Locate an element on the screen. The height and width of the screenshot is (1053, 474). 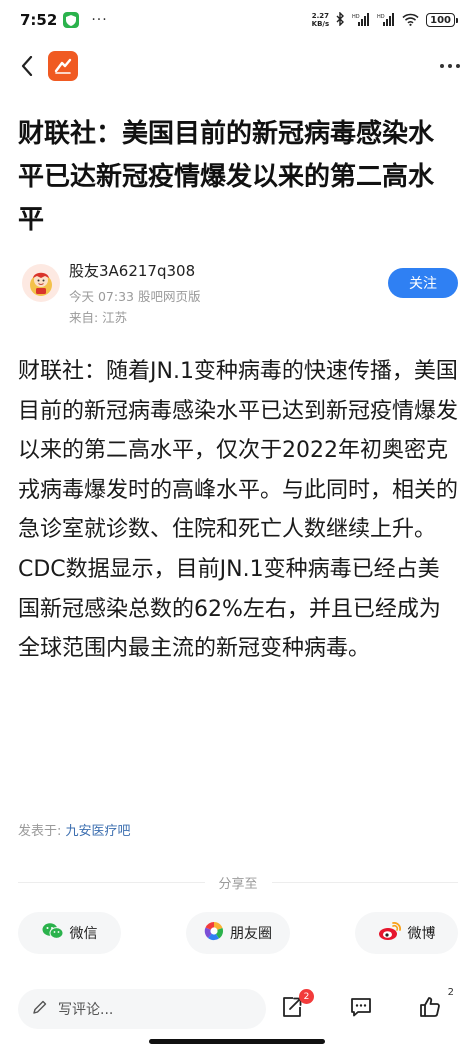
author-meta: 今天 07:33 股吧网页版 来自: 江苏 is located at coordinates (134, 307).